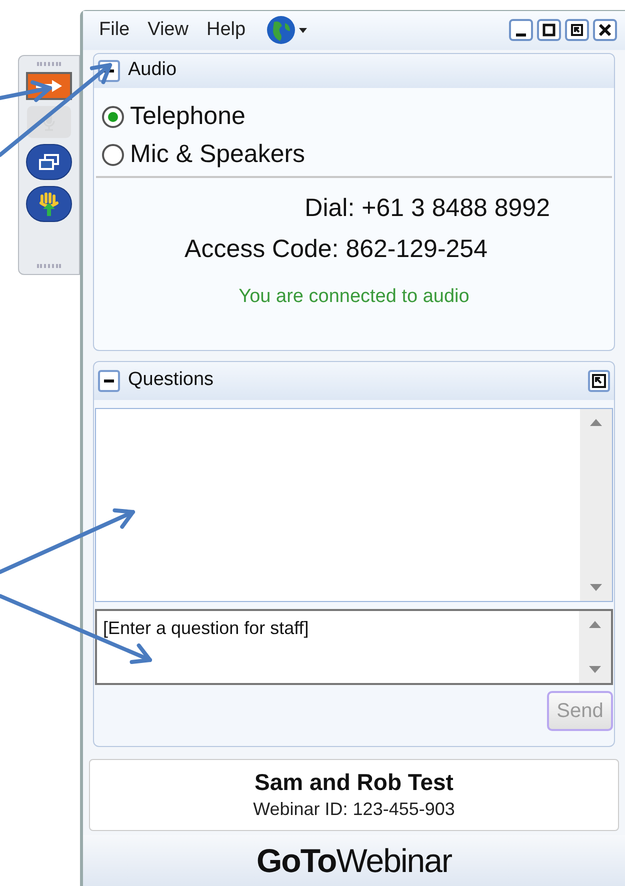 This screenshot has width=625, height=886. Describe the element at coordinates (49, 86) in the screenshot. I see `arrow-icon` at that location.